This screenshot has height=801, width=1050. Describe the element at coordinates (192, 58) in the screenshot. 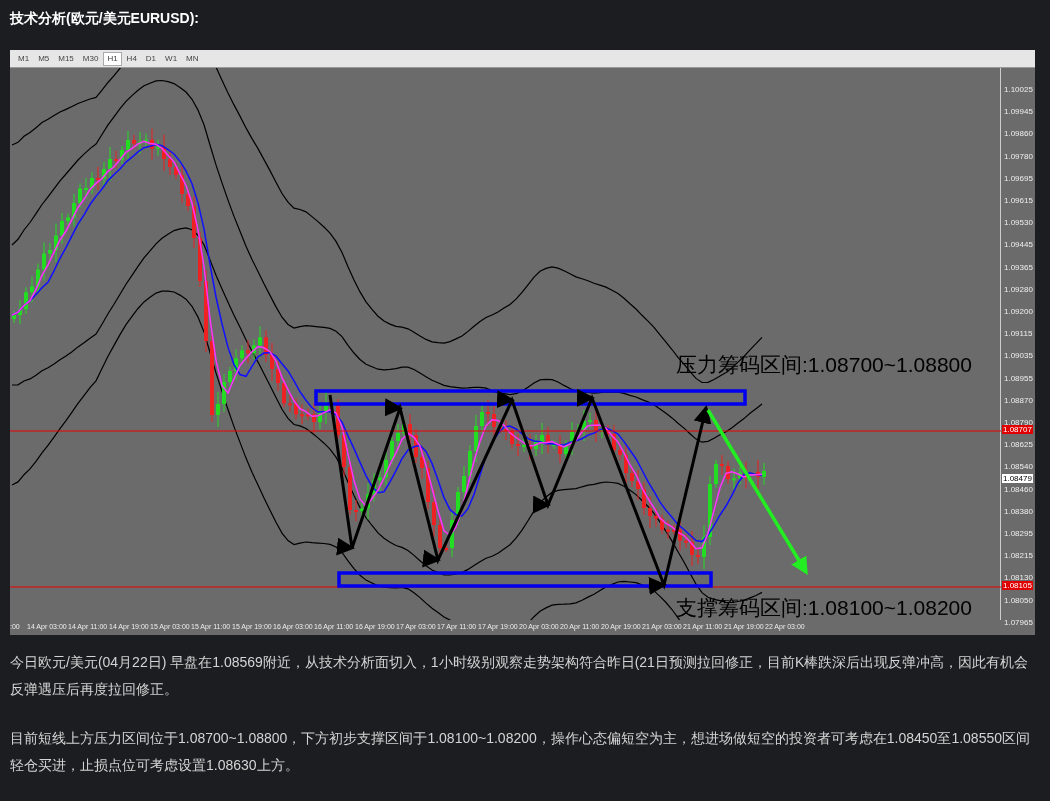

I see `timeframe-button: MN` at that location.